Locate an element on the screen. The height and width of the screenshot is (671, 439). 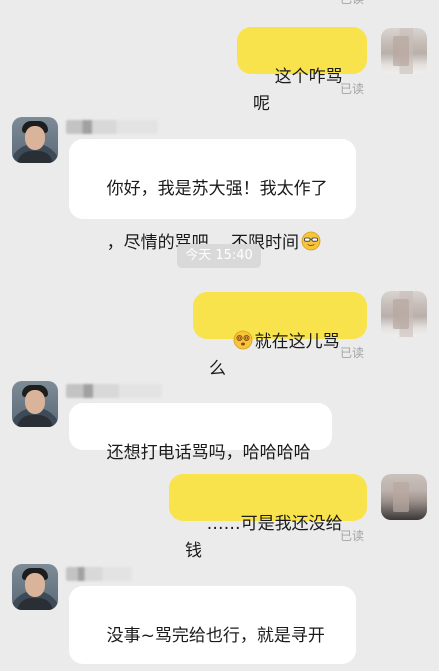
message-text: 还想打电话骂吗，哈哈哈哈 is located at coordinates (208, 453).